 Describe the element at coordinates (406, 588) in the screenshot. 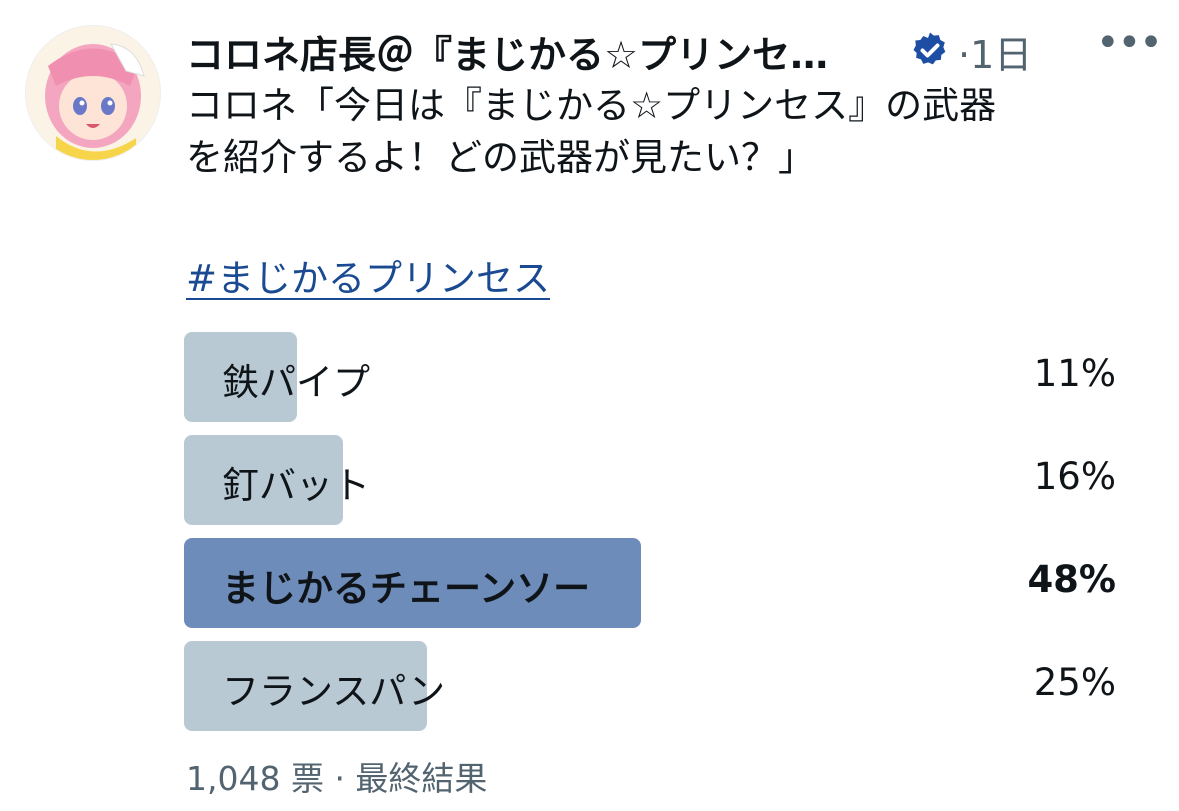

I see `poll-option-label: まじかるチェーンソー` at that location.